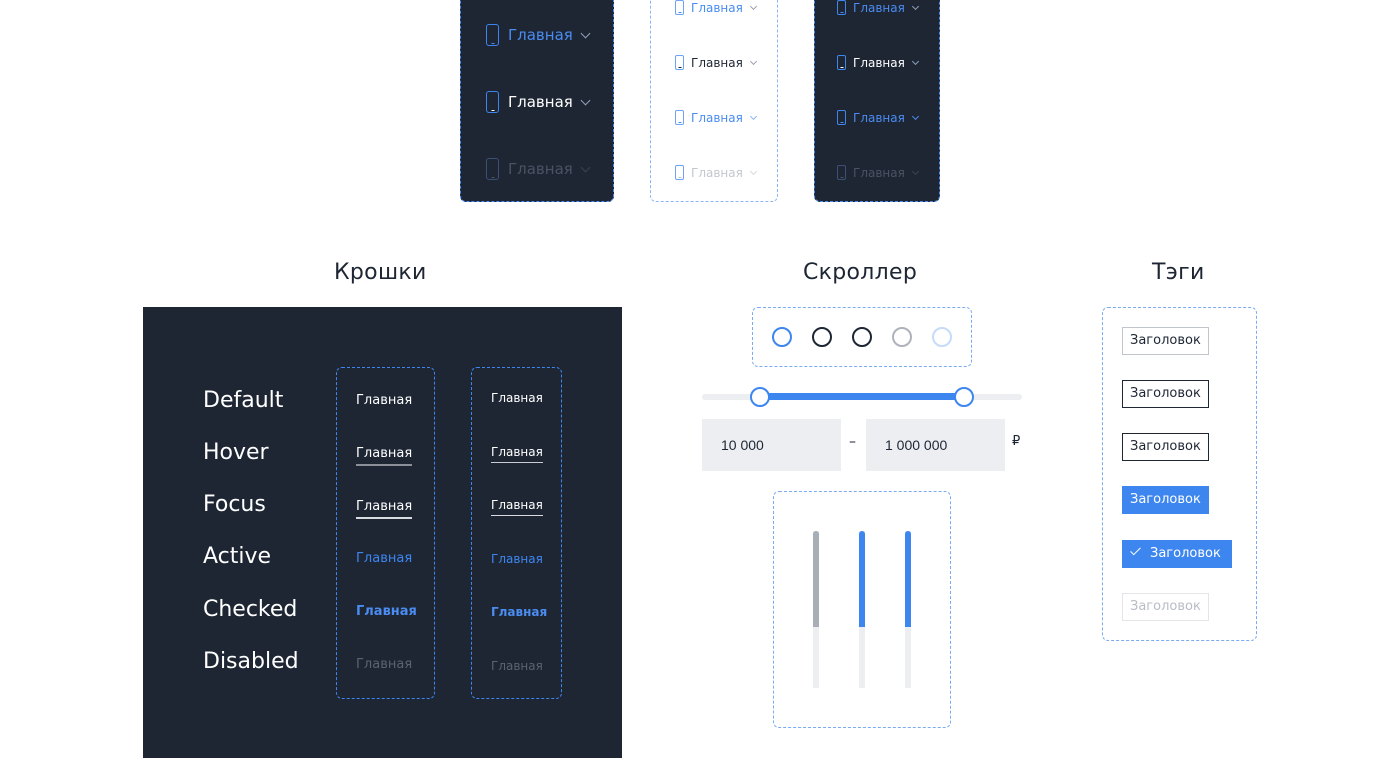  I want to click on tag-active: Заголовок, so click(1165, 500).